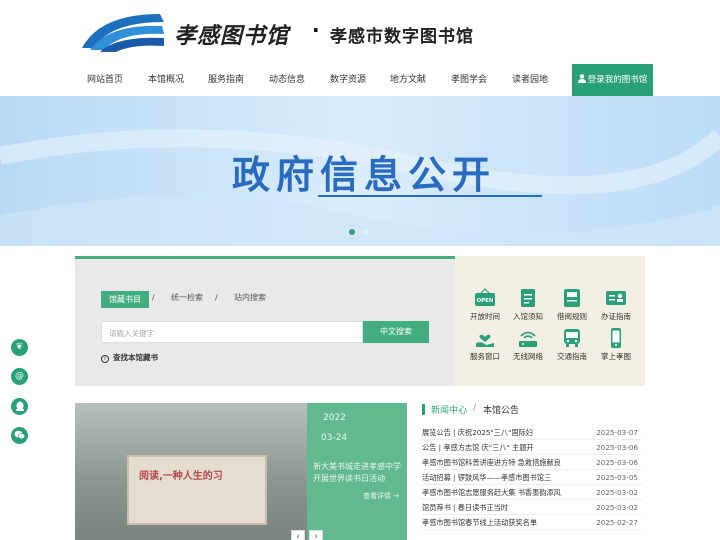  Describe the element at coordinates (19, 347) in the screenshot. I see `leaf-icon: ❦` at that location.